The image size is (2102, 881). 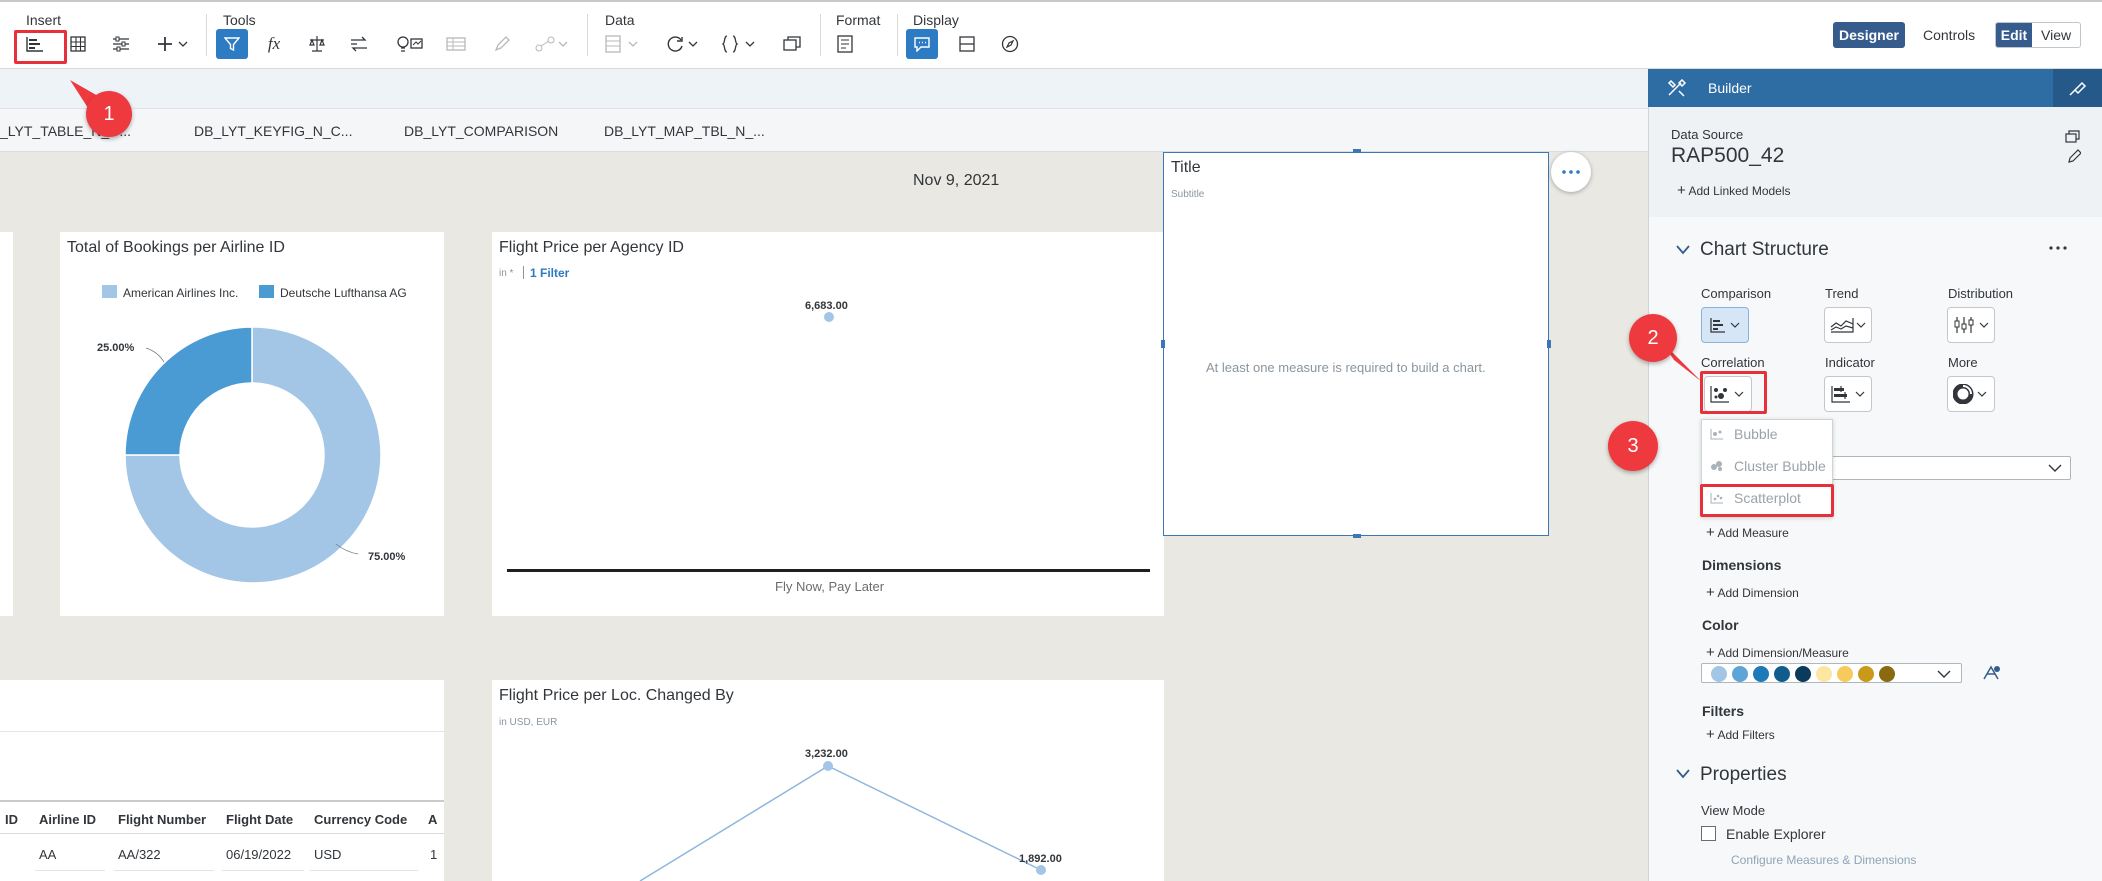 I want to click on filter-icon, so click(x=232, y=44).